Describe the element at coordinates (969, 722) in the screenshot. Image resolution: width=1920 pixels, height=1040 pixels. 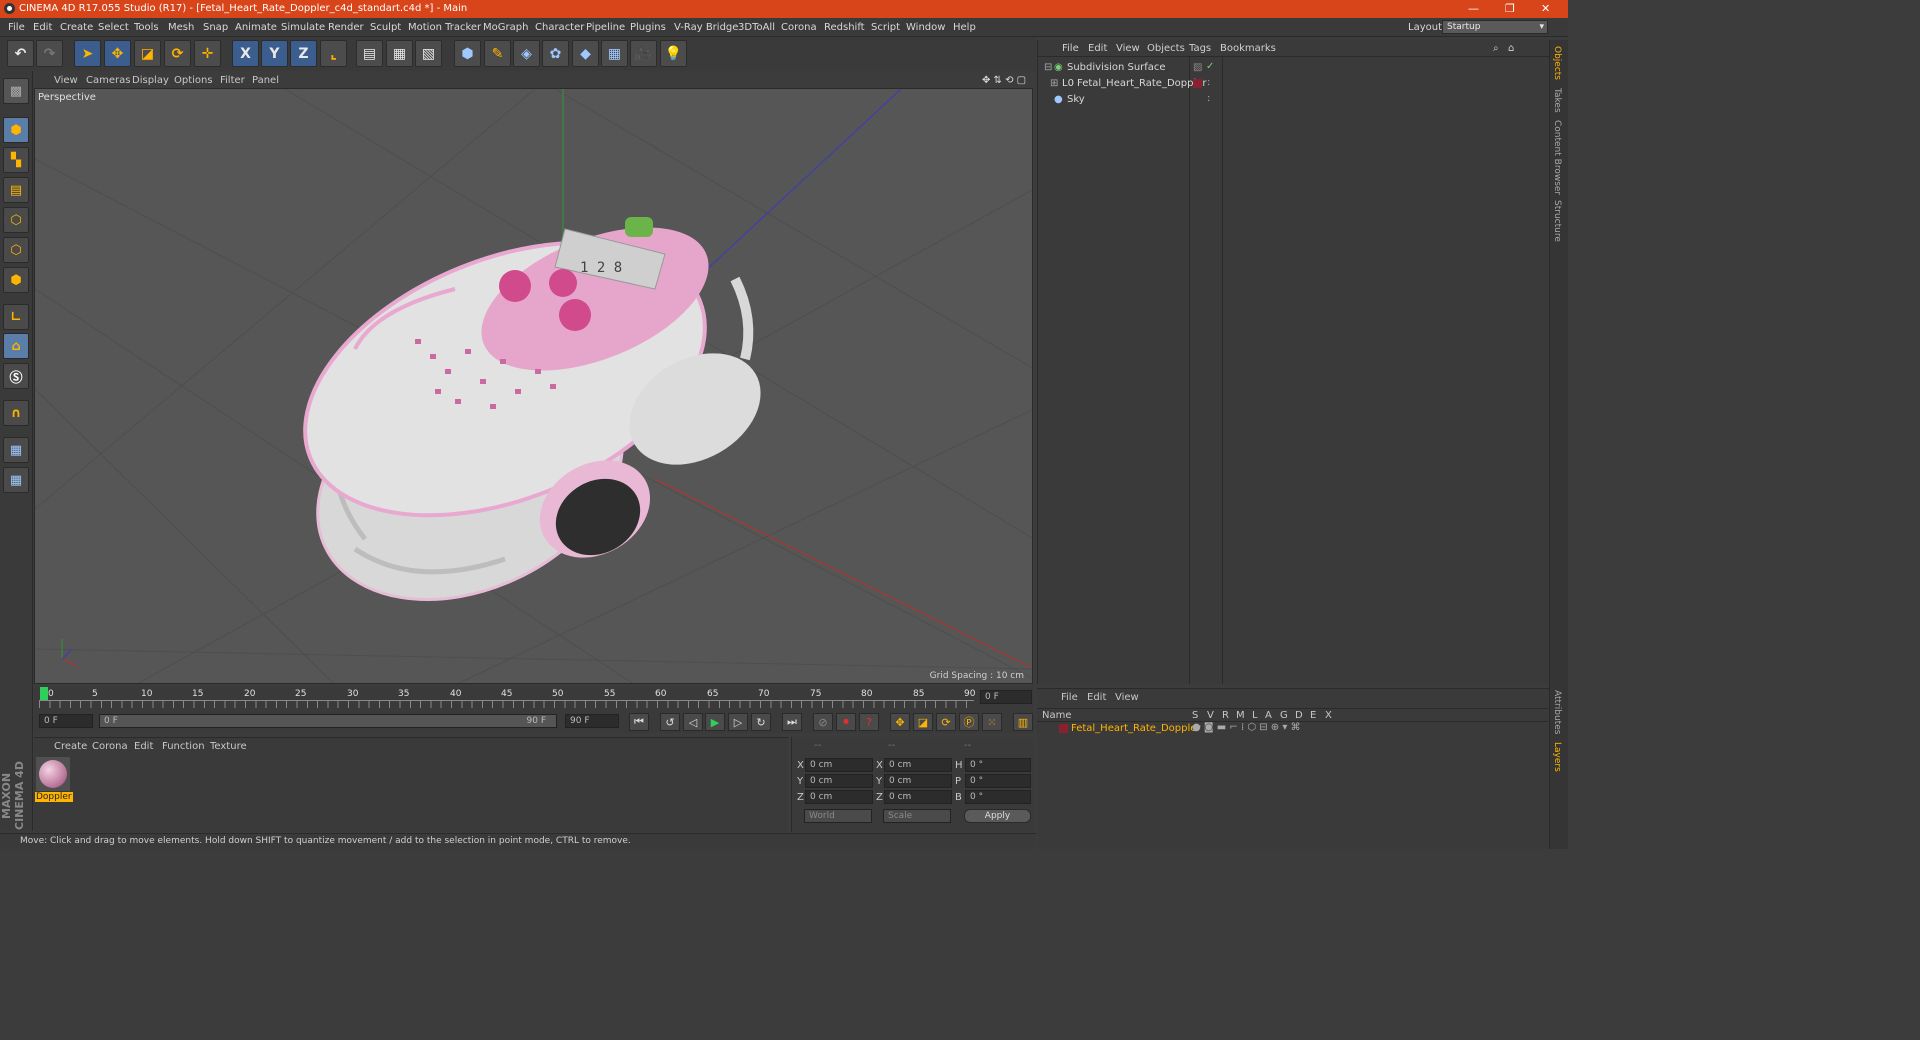
I see `key-parameter-button: Ⓟ` at that location.